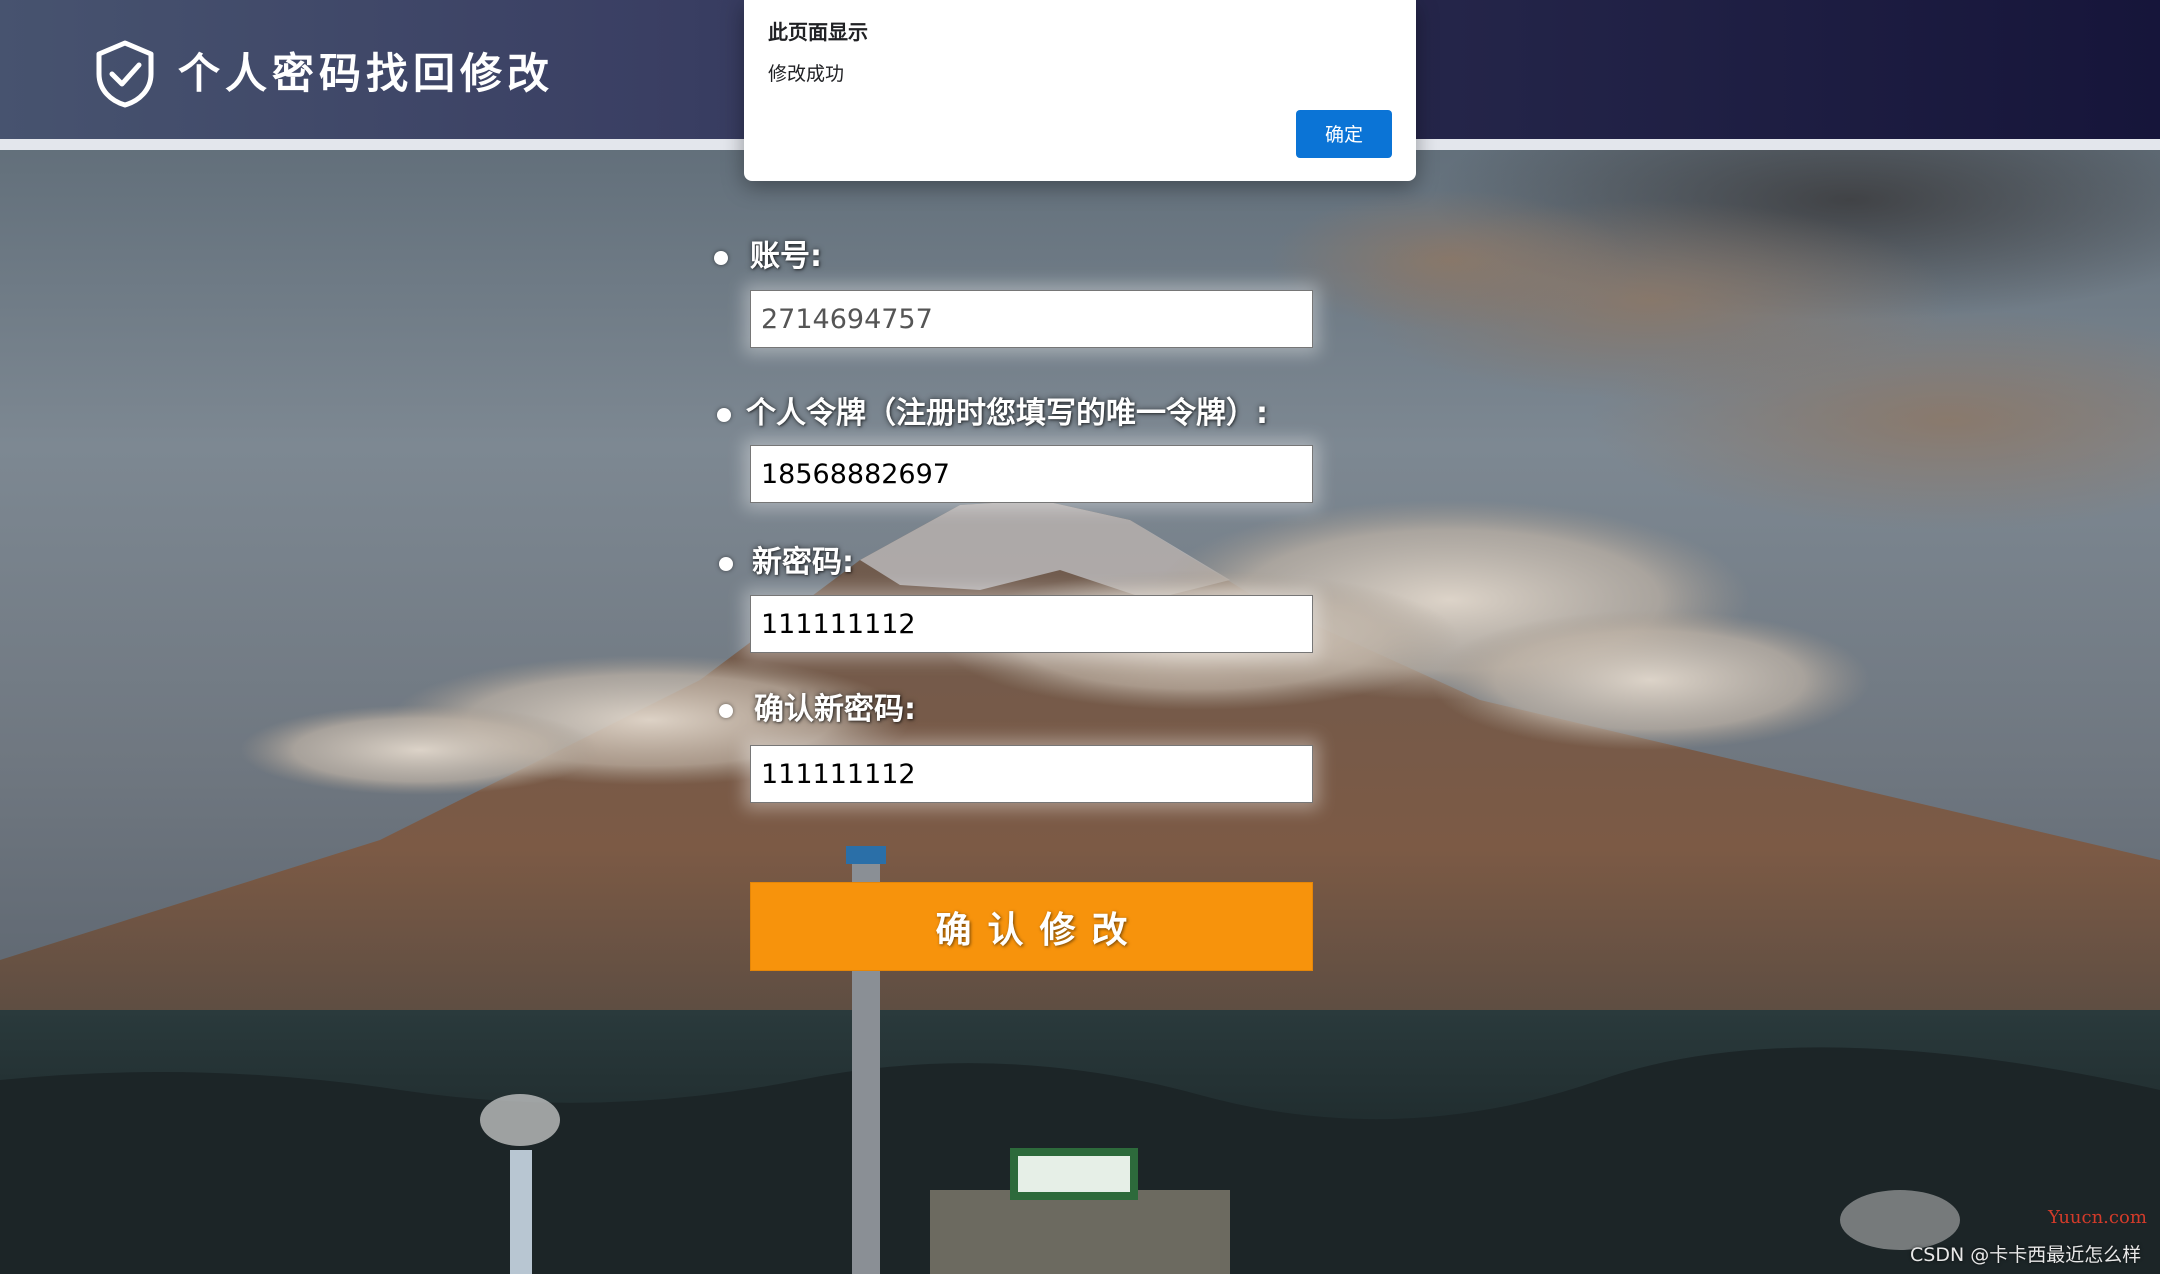 The image size is (2160, 1274). I want to click on dialog-ok-button: 确定, so click(1344, 134).